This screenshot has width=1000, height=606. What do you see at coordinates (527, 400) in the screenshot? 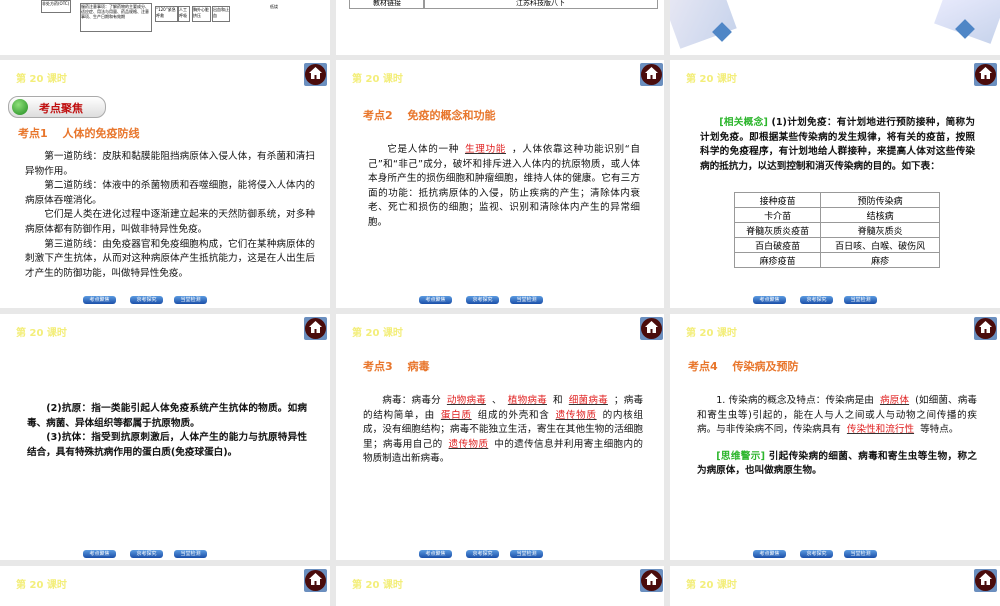
I see `answer-blank: 植物病毒` at bounding box center [527, 400].